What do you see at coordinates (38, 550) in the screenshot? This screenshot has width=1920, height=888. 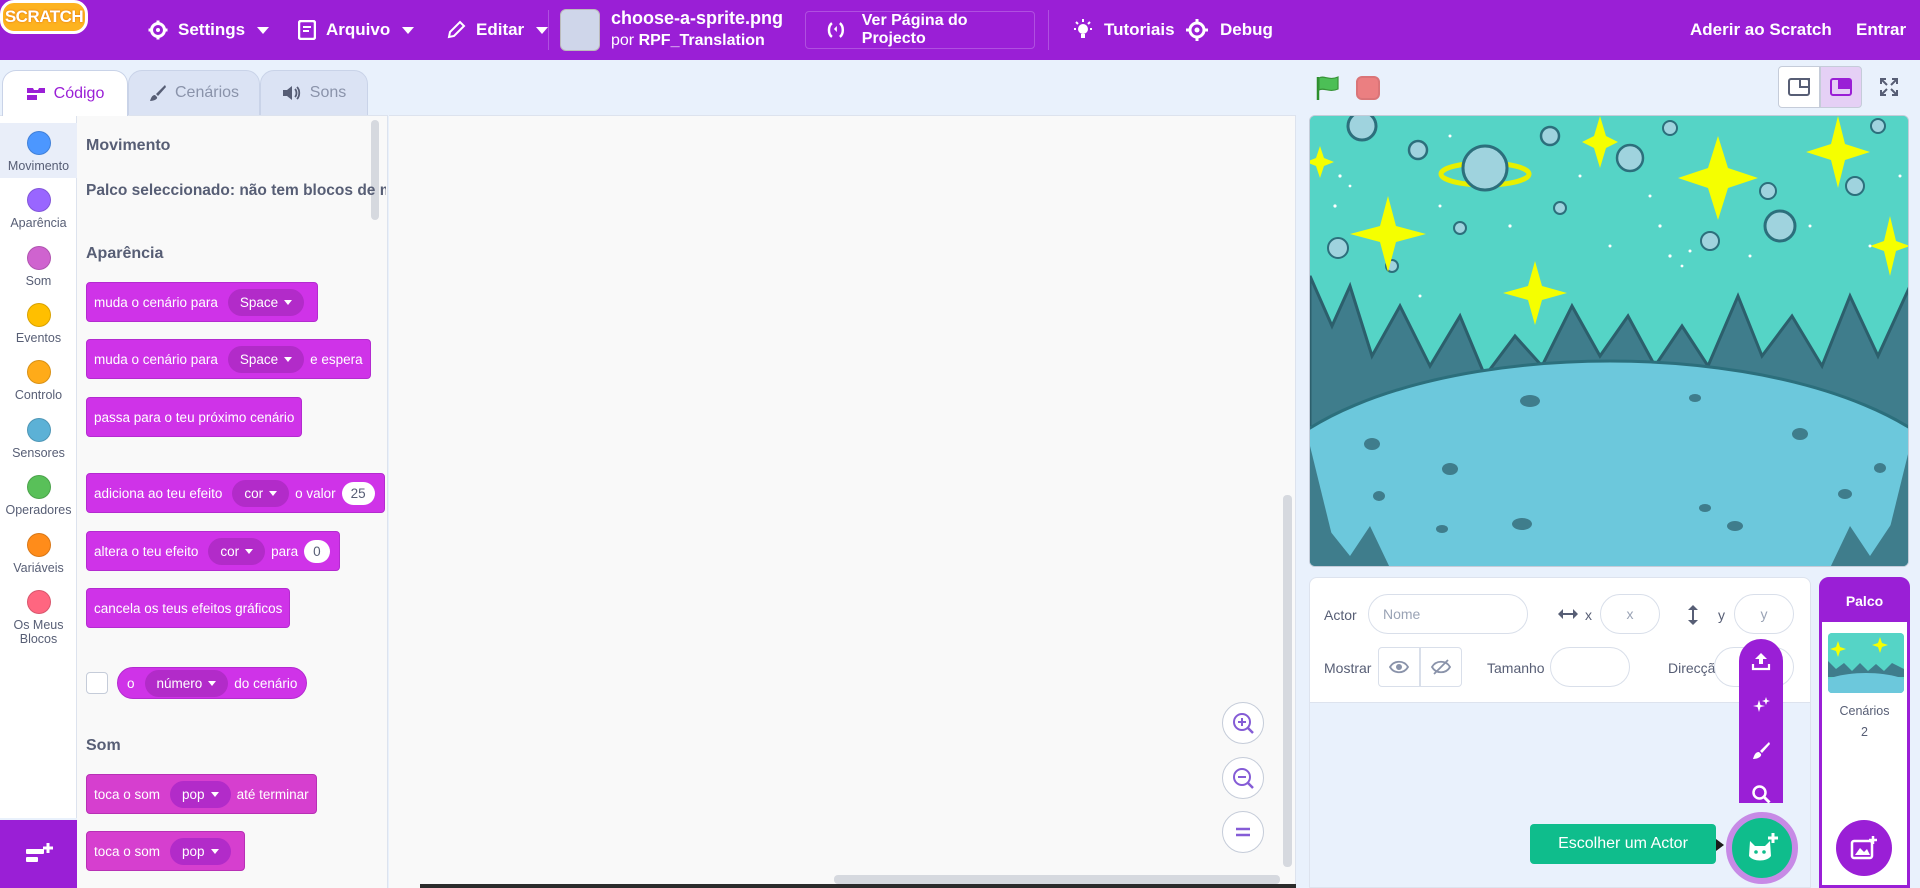 I see `category-variables: Variáveis` at bounding box center [38, 550].